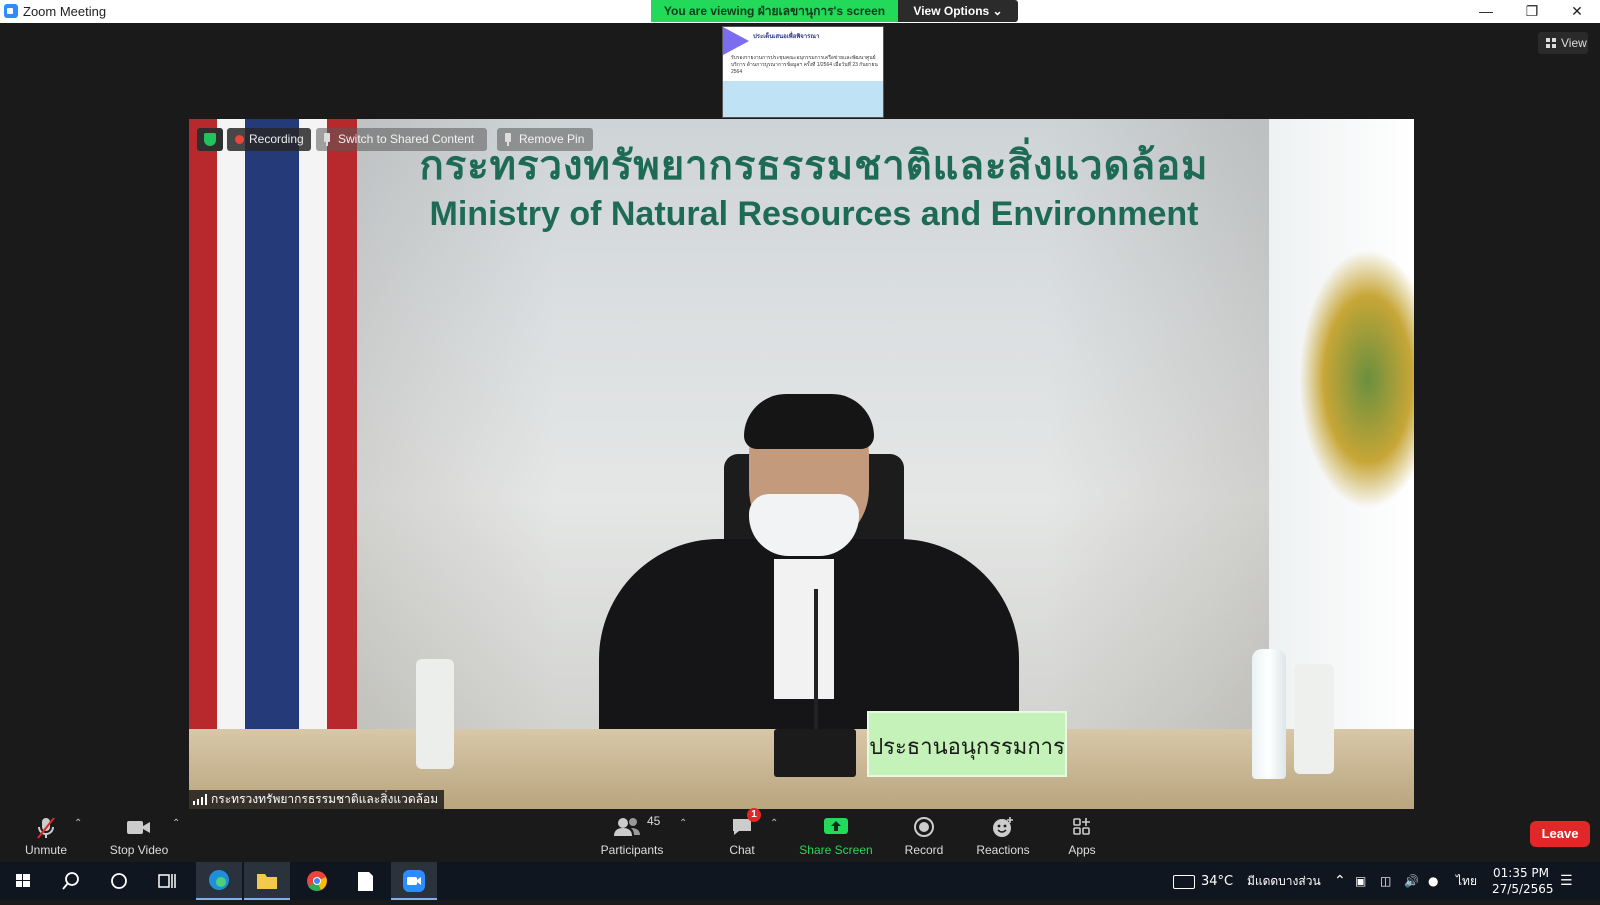 Image resolution: width=1600 pixels, height=905 pixels. Describe the element at coordinates (1566, 881) in the screenshot. I see `notifications-icon: ☰` at that location.